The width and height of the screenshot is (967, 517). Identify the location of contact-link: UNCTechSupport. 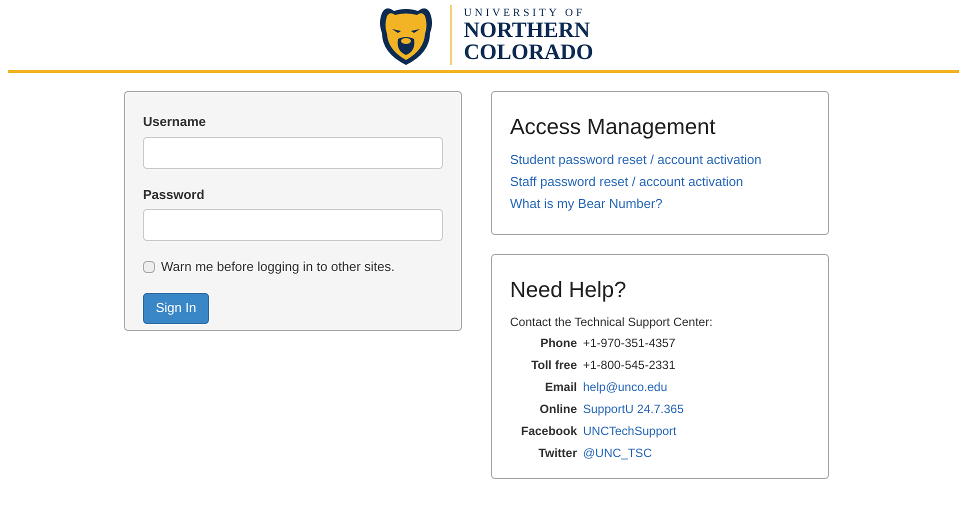
(633, 431).